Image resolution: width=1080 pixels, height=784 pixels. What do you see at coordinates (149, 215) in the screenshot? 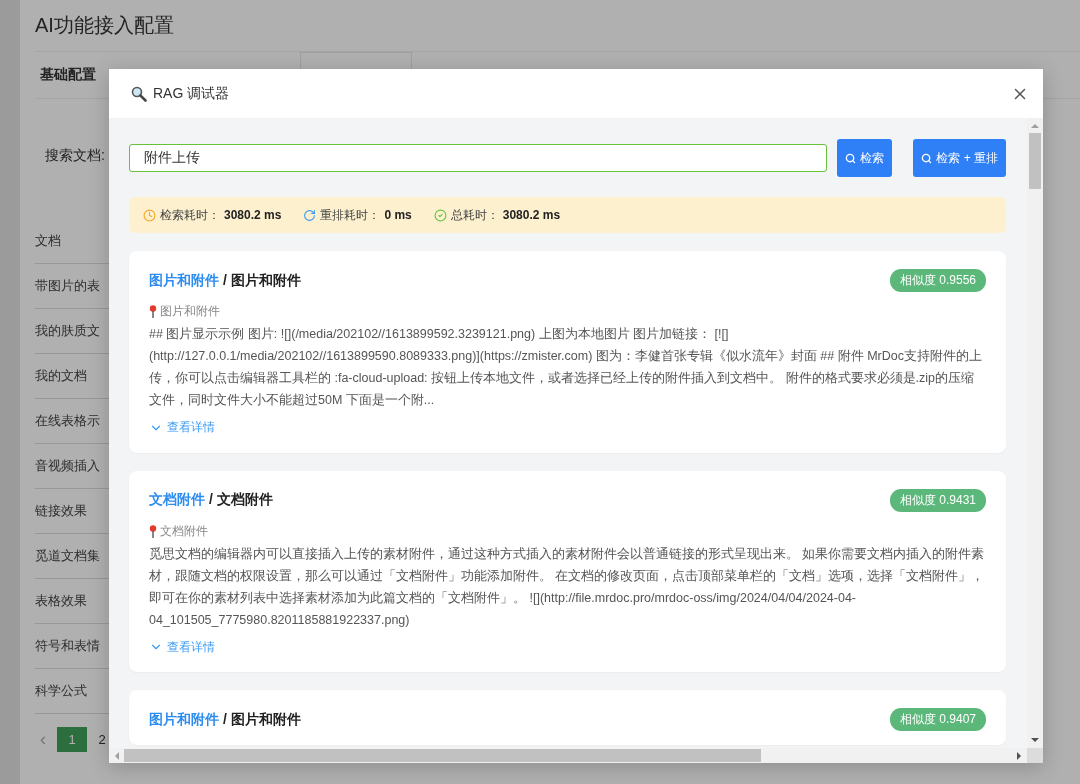
I see `clock-icon` at bounding box center [149, 215].